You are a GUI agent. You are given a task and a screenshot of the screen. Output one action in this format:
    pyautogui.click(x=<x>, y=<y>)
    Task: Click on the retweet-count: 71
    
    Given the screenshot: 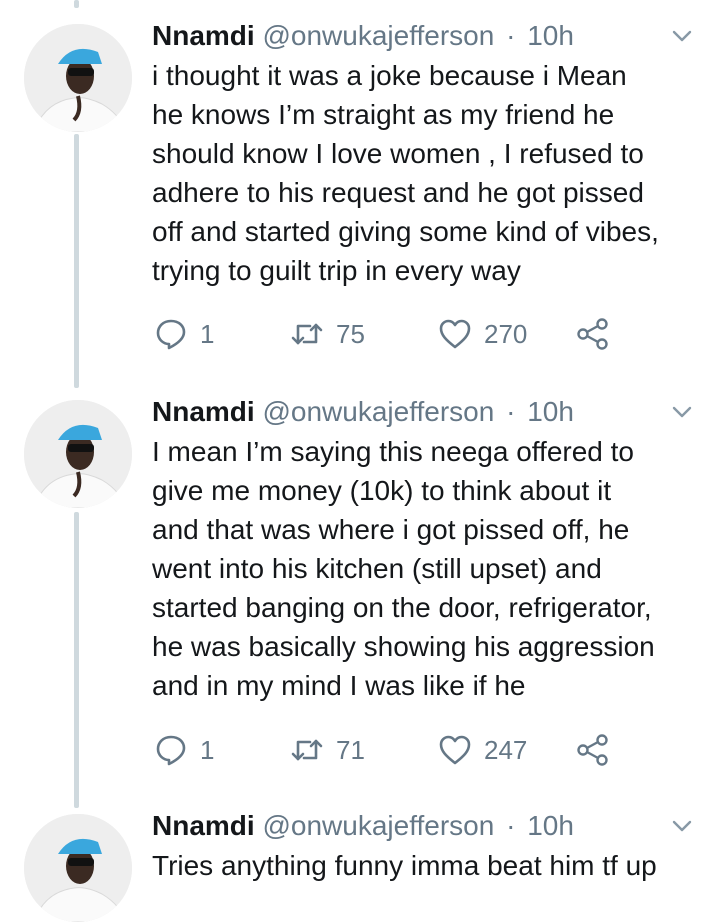 What is the action you would take?
    pyautogui.click(x=350, y=749)
    